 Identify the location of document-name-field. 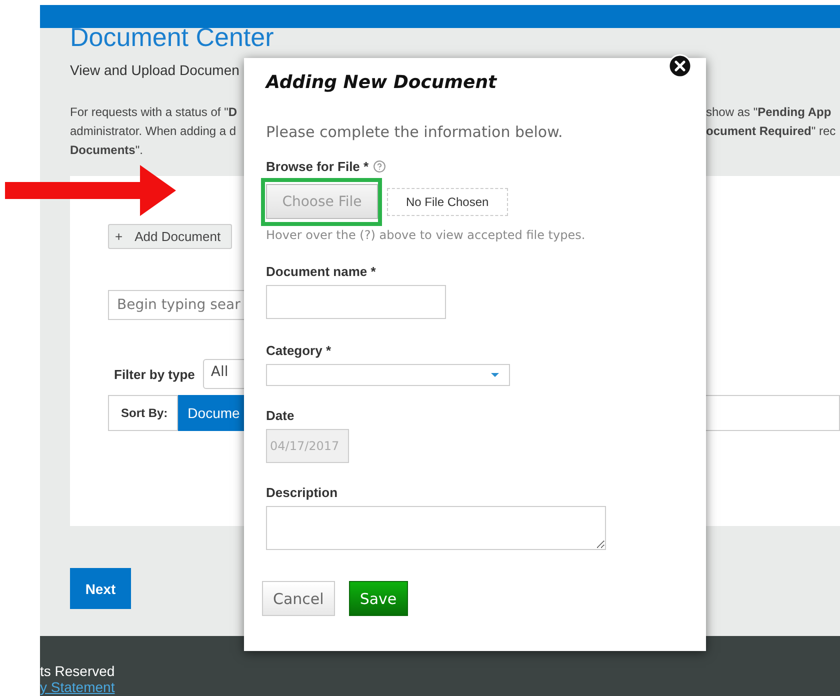
(356, 302).